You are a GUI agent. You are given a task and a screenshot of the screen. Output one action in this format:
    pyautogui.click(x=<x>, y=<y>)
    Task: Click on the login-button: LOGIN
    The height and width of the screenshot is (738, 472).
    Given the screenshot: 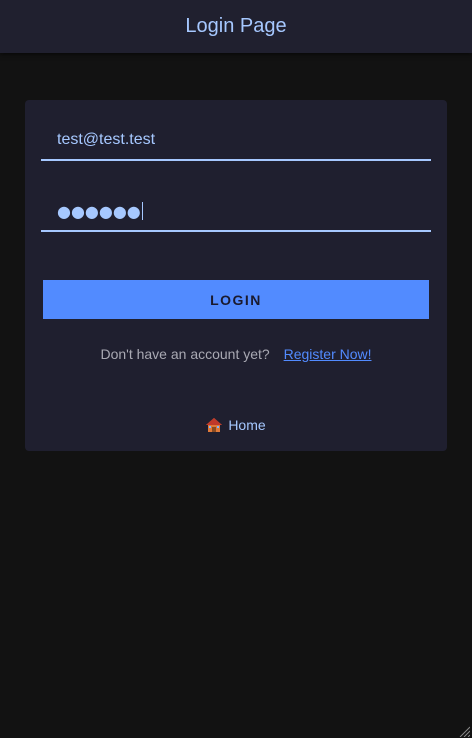 What is the action you would take?
    pyautogui.click(x=236, y=299)
    